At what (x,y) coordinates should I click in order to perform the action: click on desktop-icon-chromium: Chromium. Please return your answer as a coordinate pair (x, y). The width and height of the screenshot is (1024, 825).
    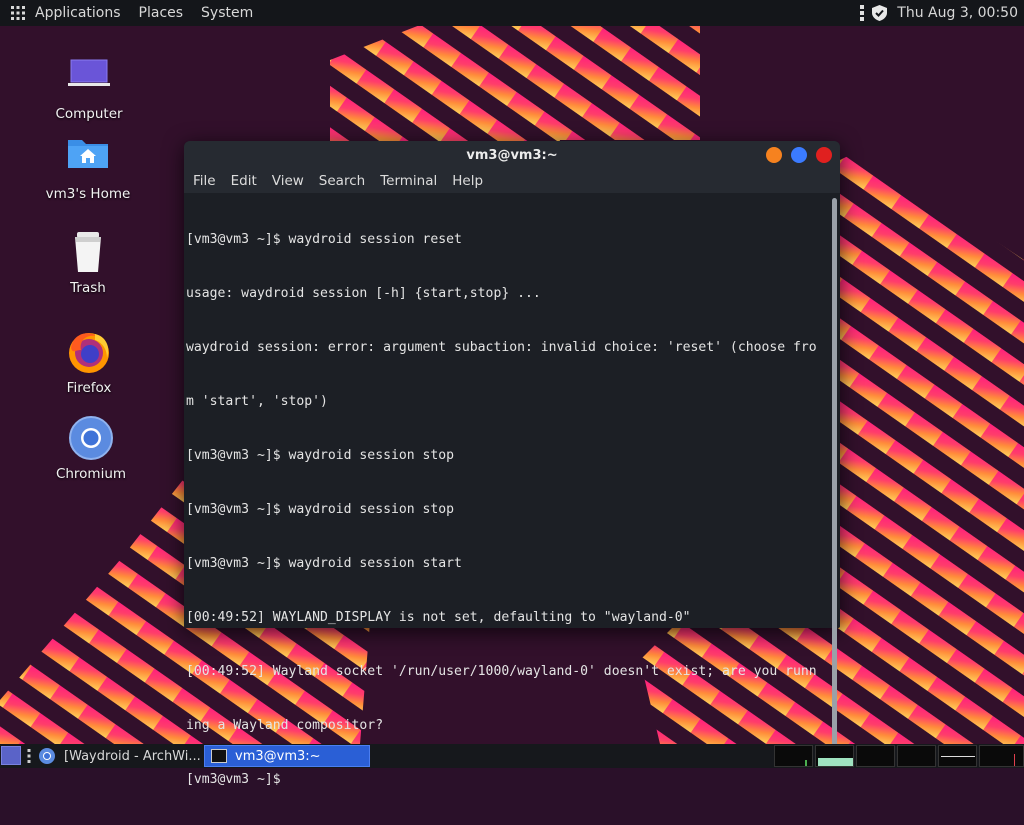
    Looking at the image, I should click on (91, 448).